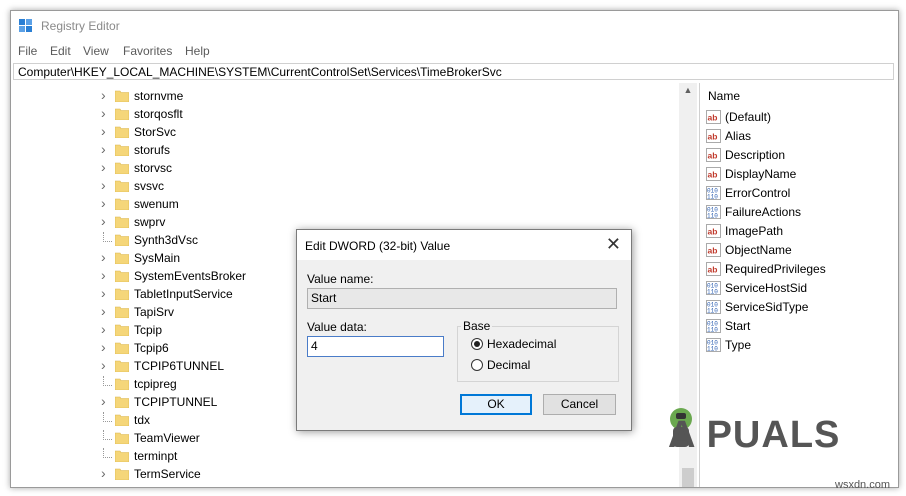 The height and width of the screenshot is (496, 906). I want to click on value-name-label: DisplayName, so click(761, 174).